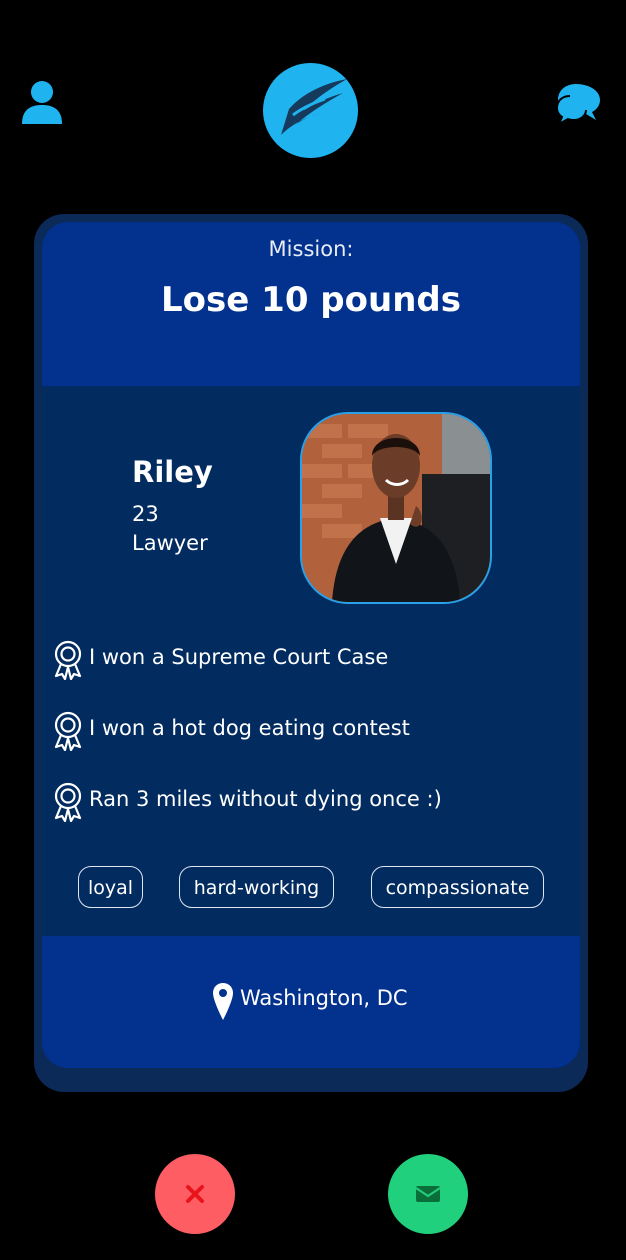  I want to click on achievement-text: I won a hot dog eating contest, so click(249, 728).